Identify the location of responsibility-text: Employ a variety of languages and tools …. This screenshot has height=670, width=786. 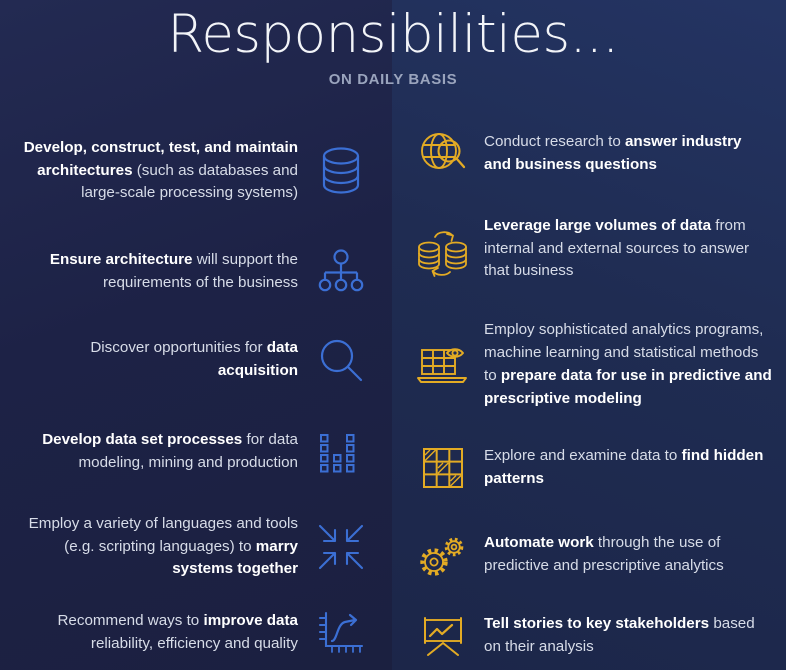
(163, 546).